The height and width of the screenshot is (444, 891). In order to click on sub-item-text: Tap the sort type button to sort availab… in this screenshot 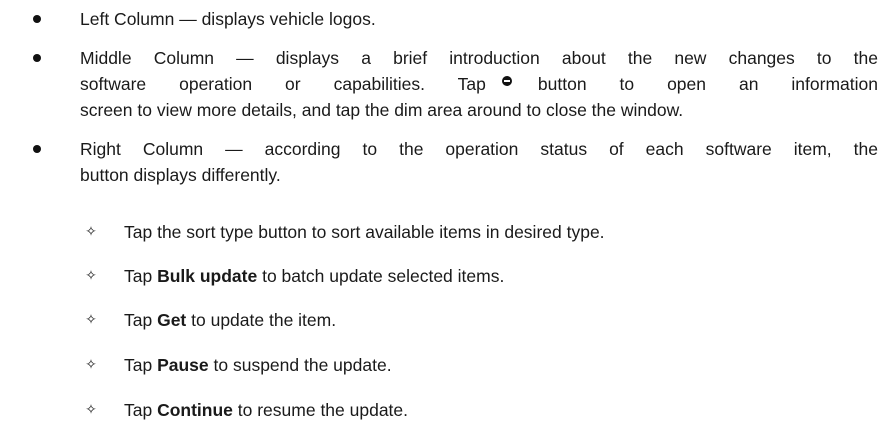, I will do `click(364, 232)`.